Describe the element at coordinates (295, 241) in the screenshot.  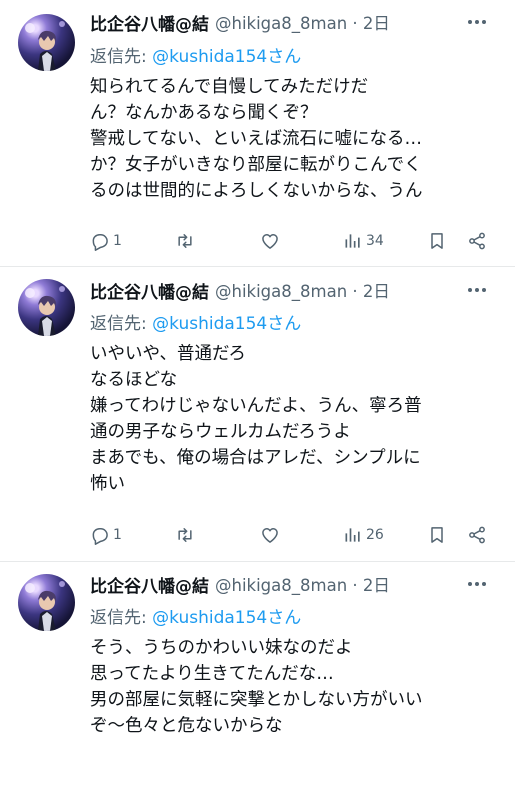
I see `tweet-actions: 1 34` at that location.